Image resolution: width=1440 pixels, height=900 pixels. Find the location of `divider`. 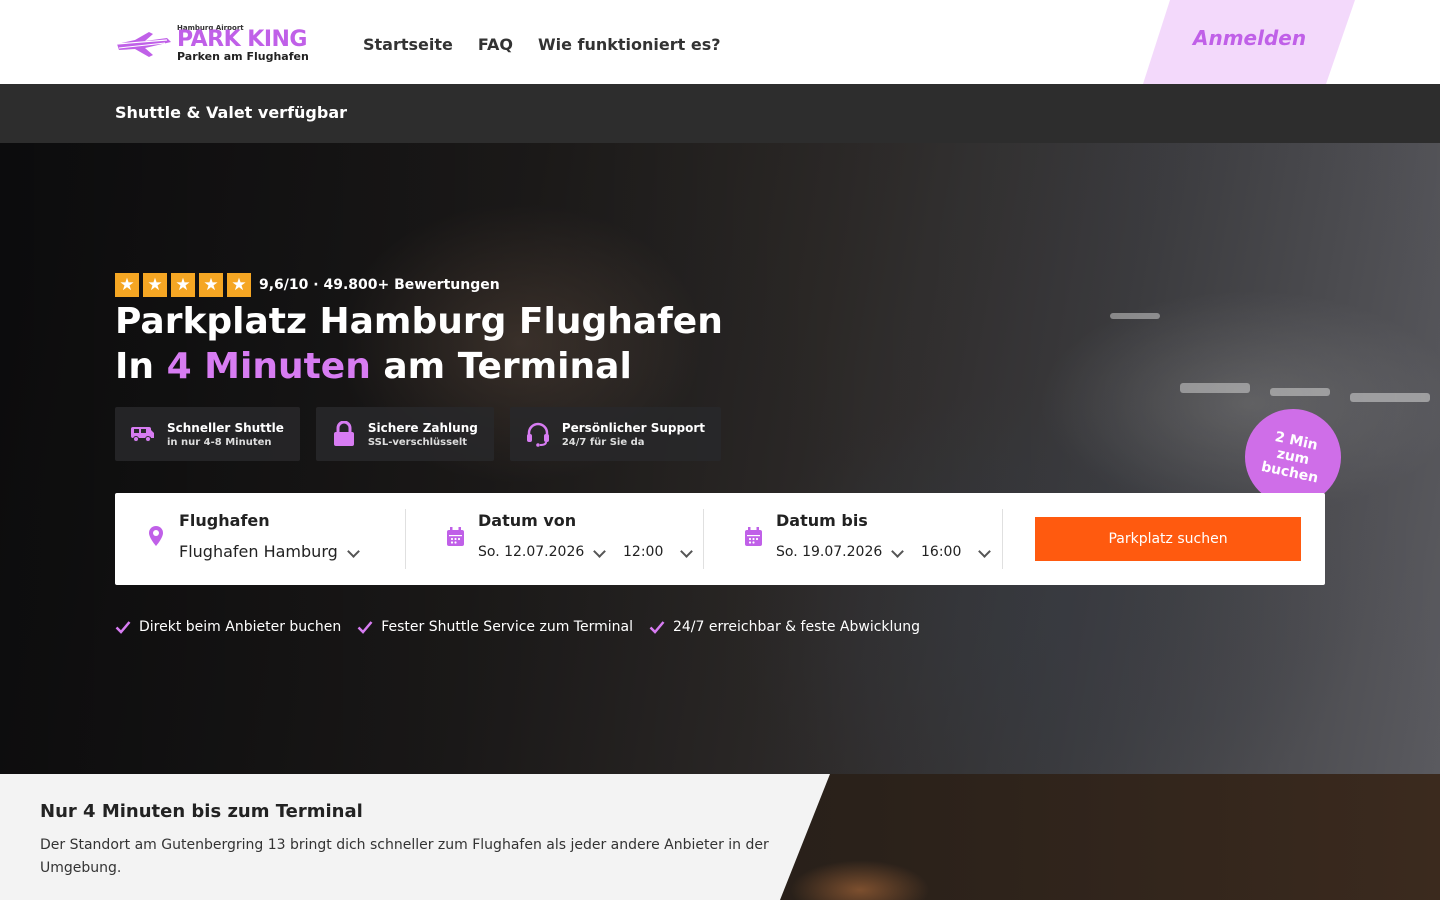

divider is located at coordinates (1002, 539).